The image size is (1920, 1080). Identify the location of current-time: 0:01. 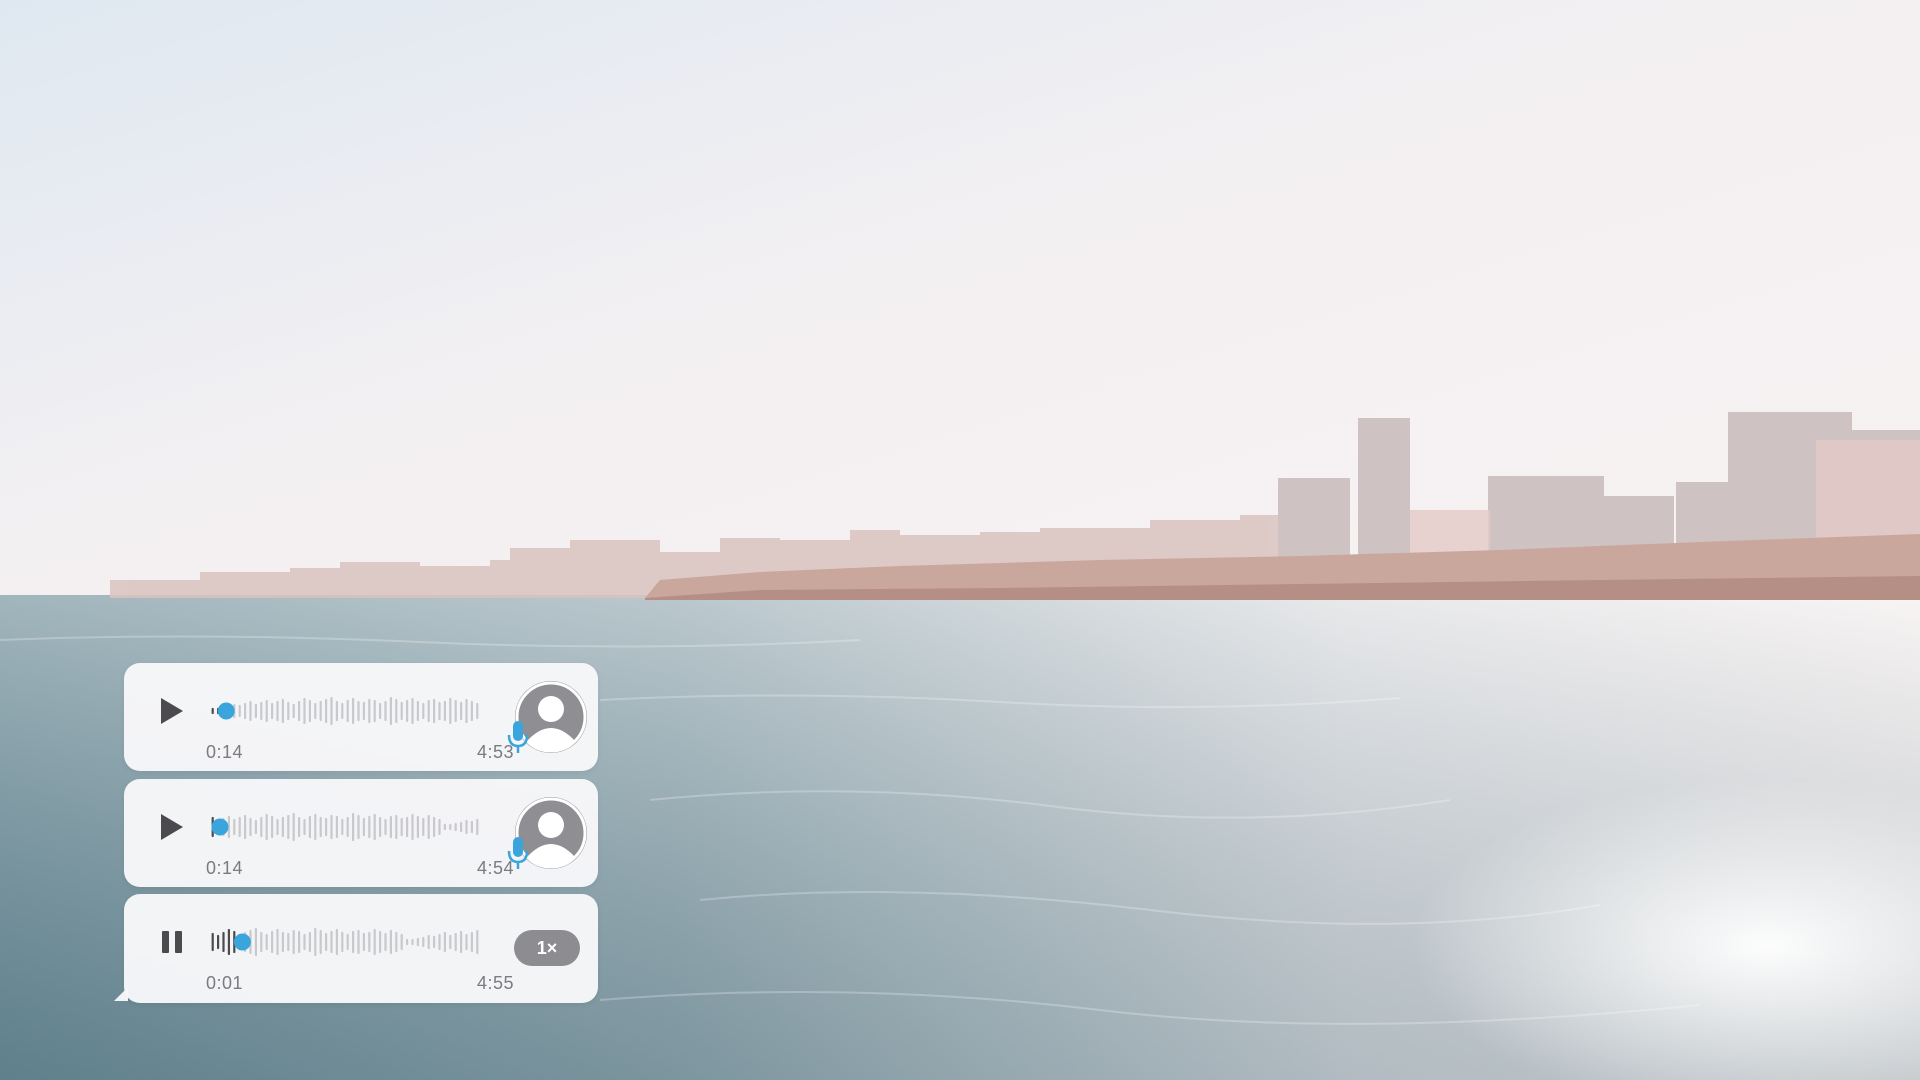
(225, 983).